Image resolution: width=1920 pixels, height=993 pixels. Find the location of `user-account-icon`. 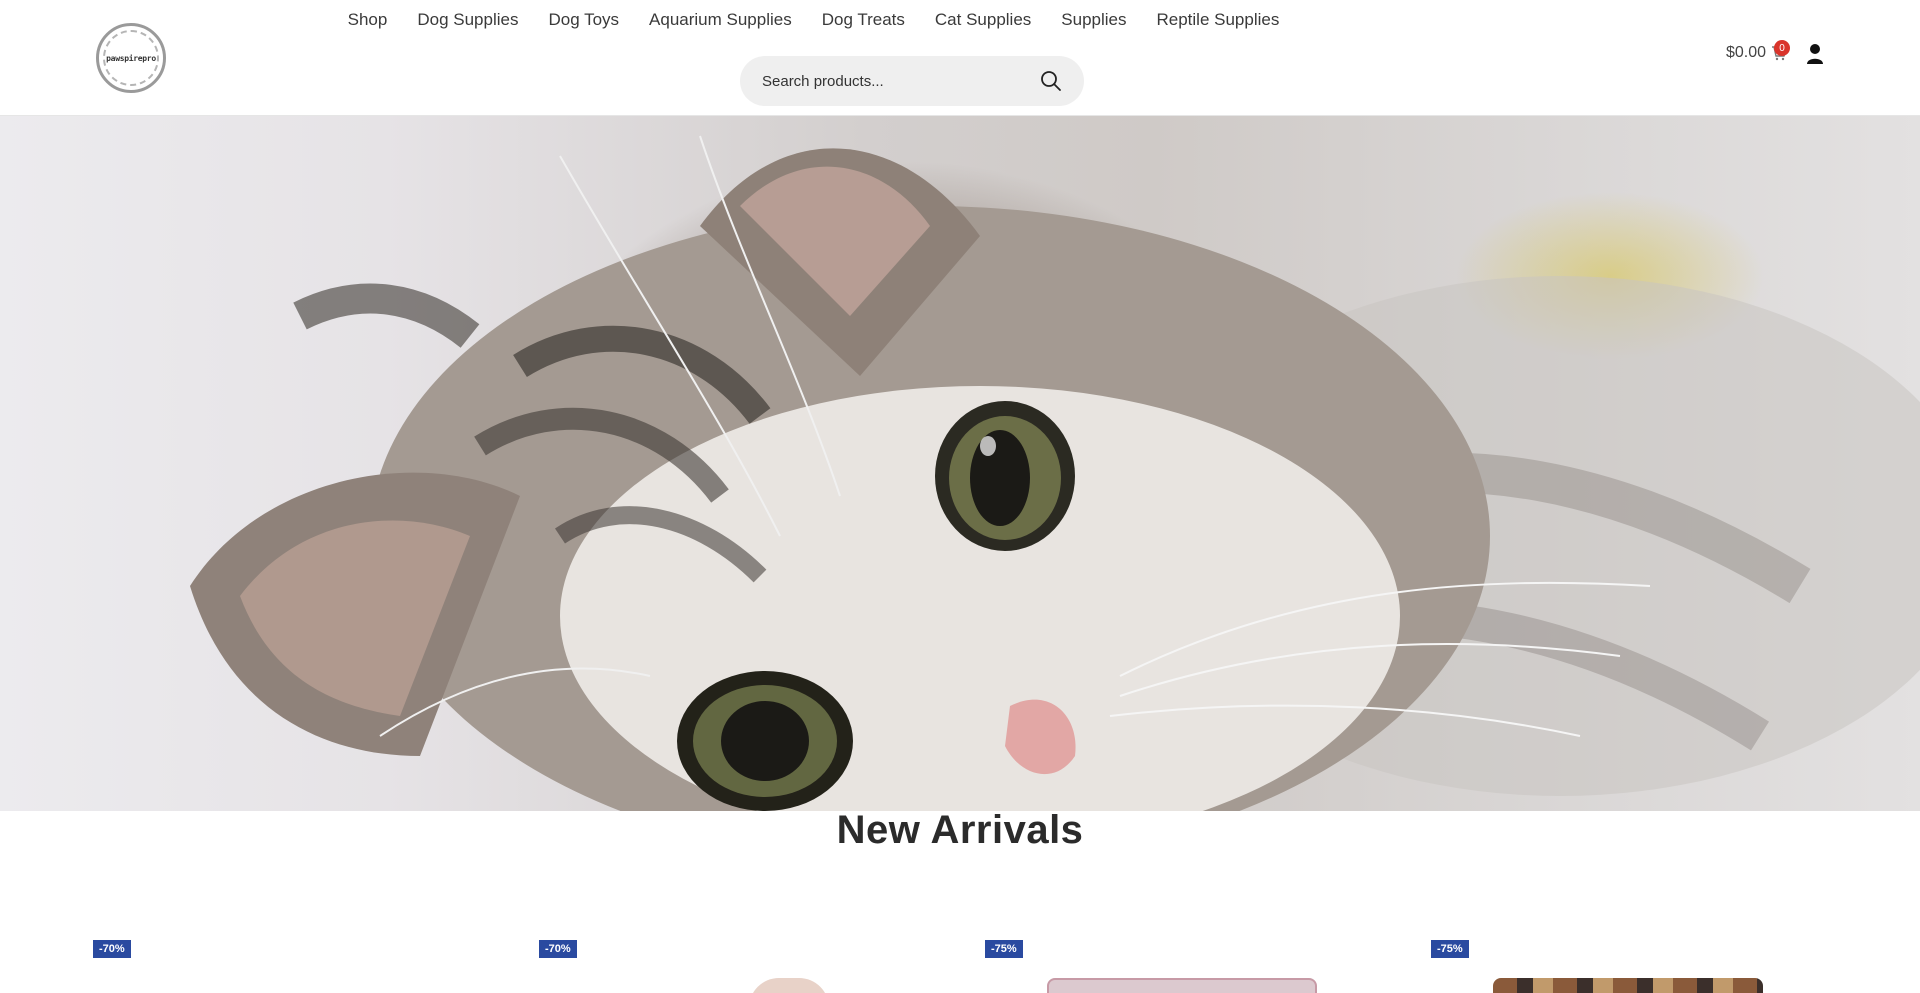

user-account-icon is located at coordinates (1815, 54).